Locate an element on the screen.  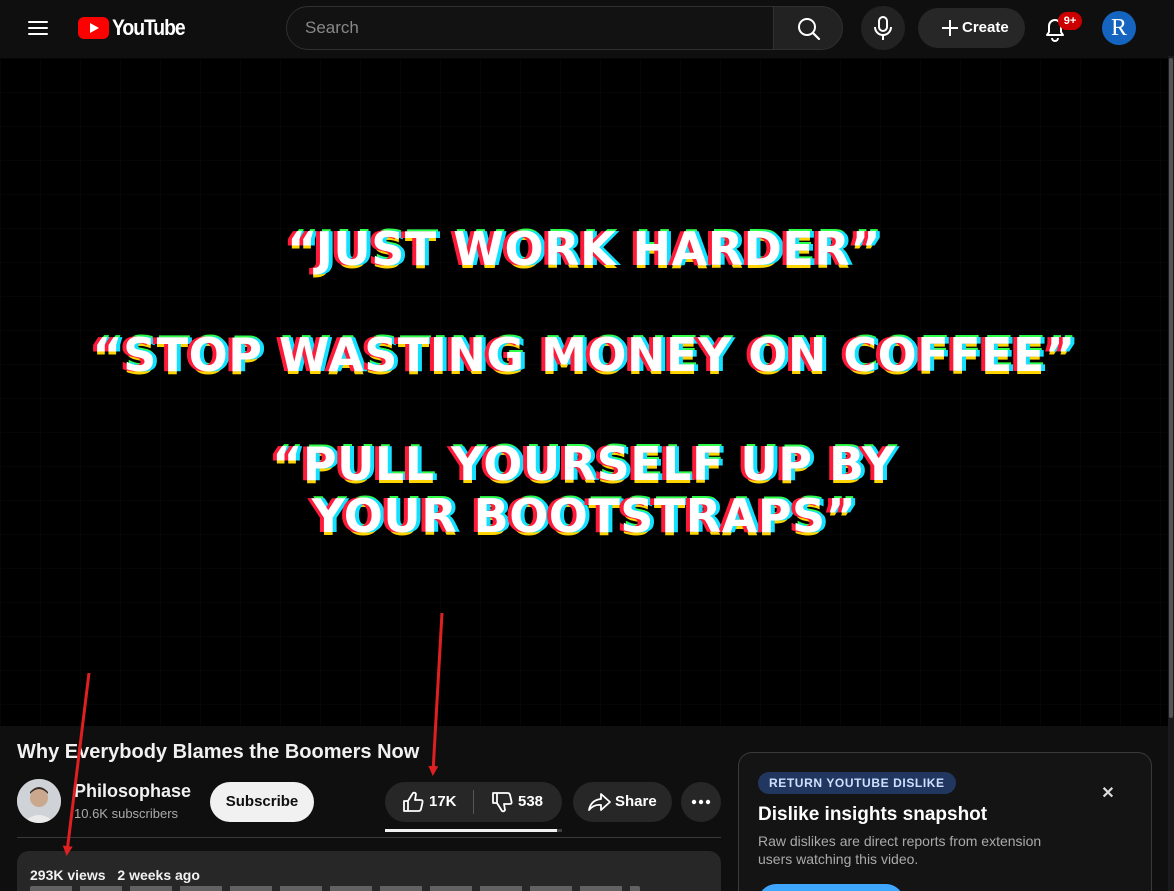
description-text-cutoff is located at coordinates (335, 888).